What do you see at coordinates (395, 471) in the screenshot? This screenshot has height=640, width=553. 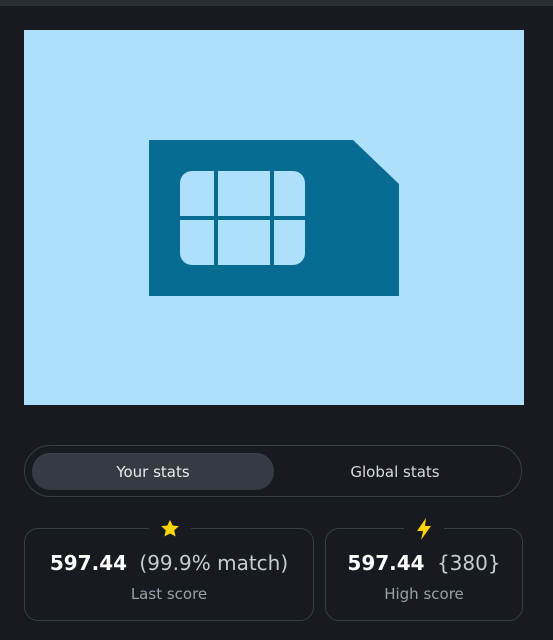 I see `tab-global-stats: Global stats` at bounding box center [395, 471].